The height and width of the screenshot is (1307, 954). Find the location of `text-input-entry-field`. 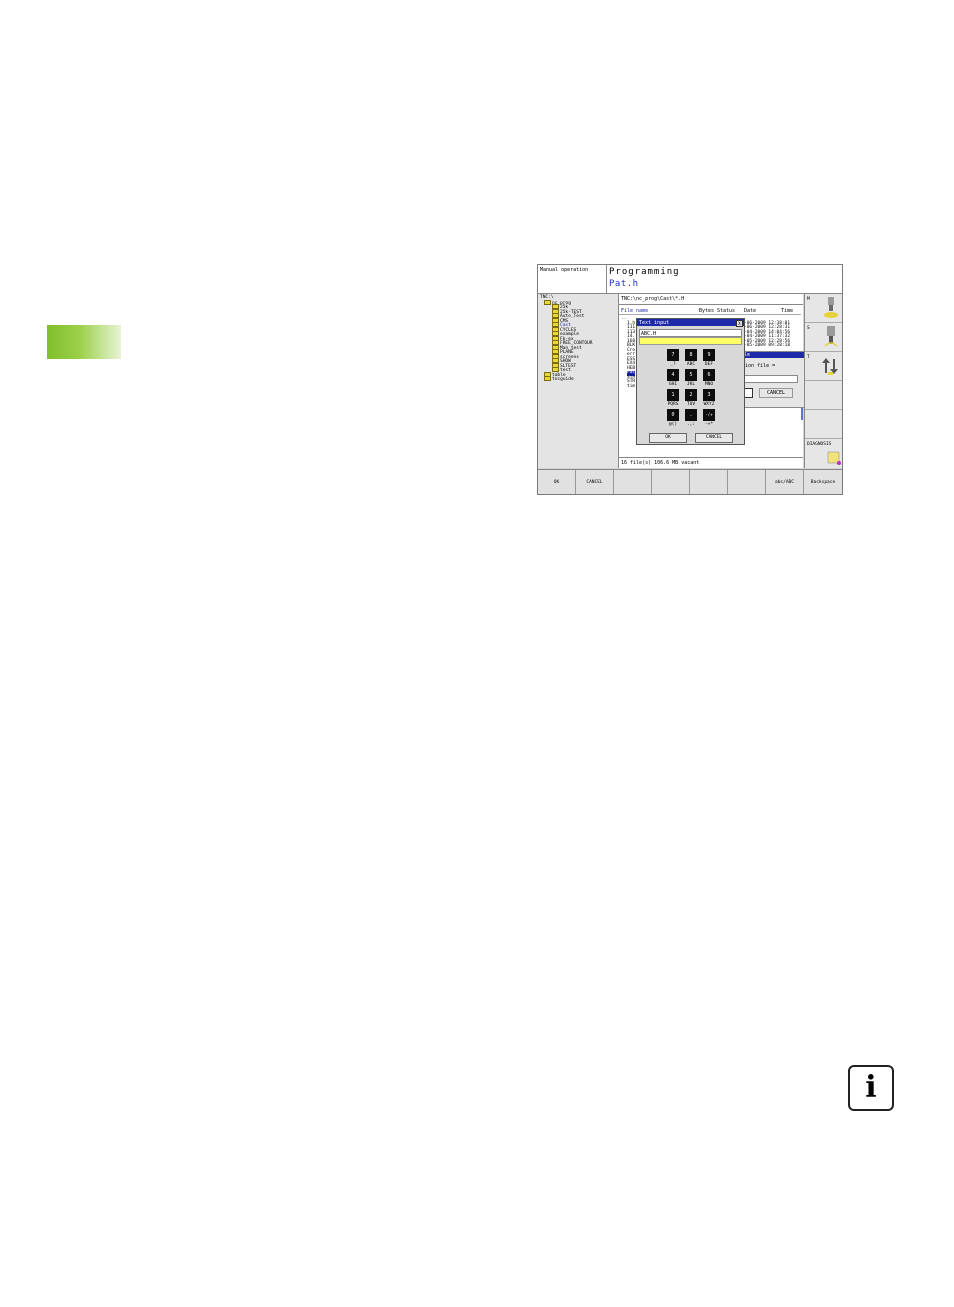

text-input-entry-field is located at coordinates (690, 341).